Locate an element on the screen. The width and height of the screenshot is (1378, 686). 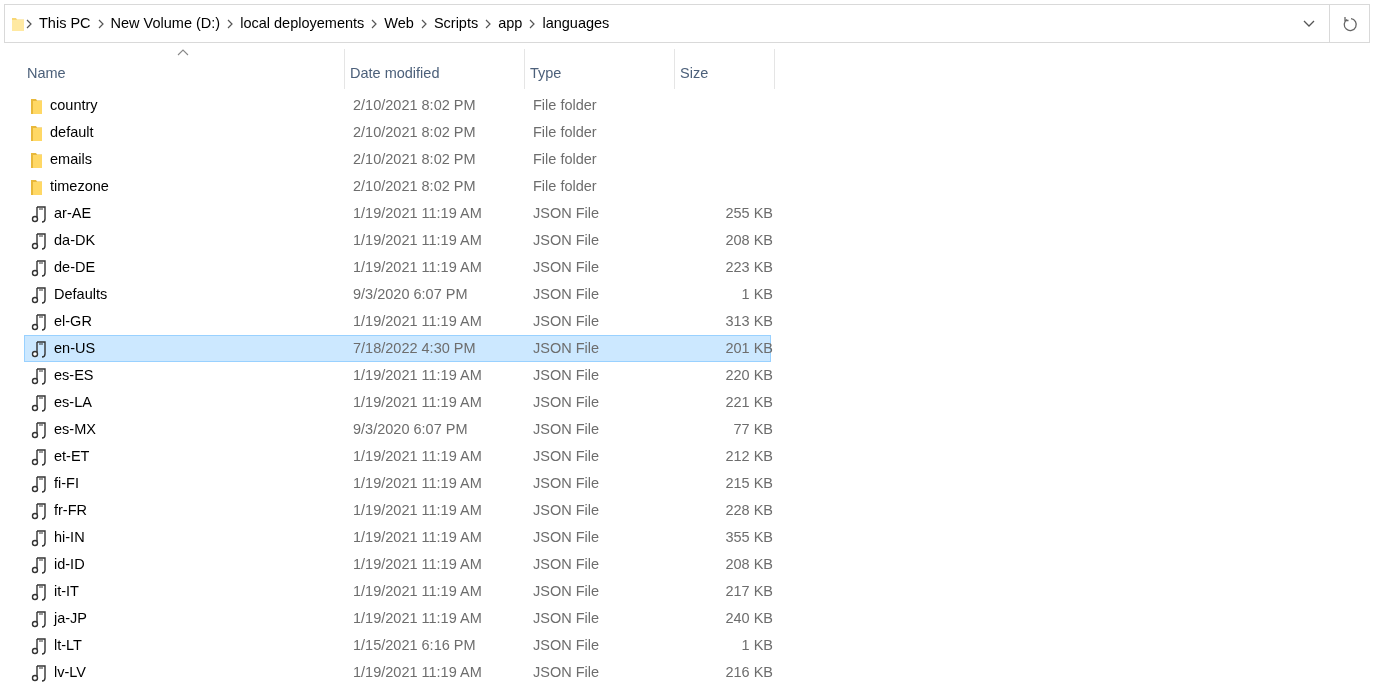
file-name: Defaults is located at coordinates (81, 294).